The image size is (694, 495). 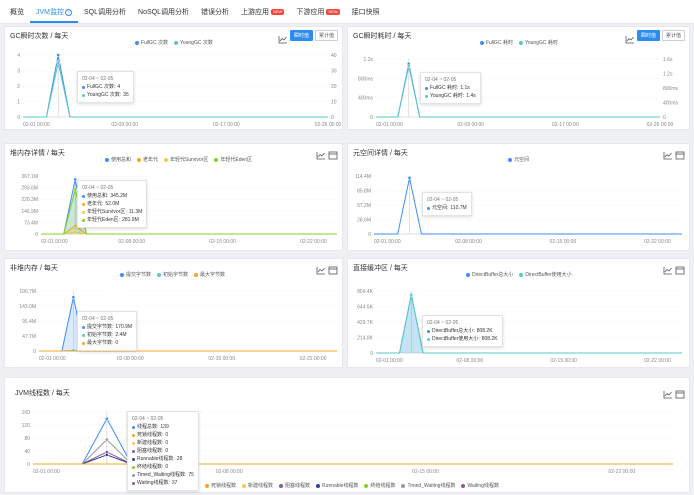 What do you see at coordinates (369, 60) in the screenshot?
I see `y-tick-label: 1.2s` at bounding box center [369, 60].